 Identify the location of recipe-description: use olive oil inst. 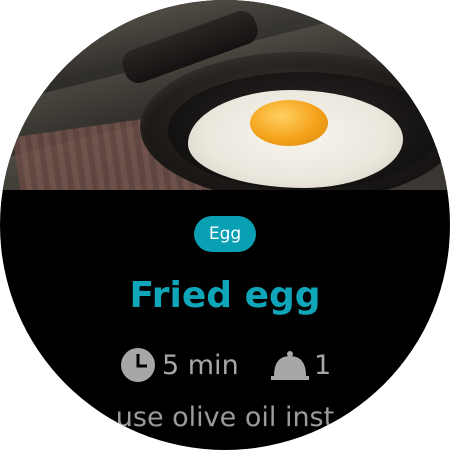
(225, 417).